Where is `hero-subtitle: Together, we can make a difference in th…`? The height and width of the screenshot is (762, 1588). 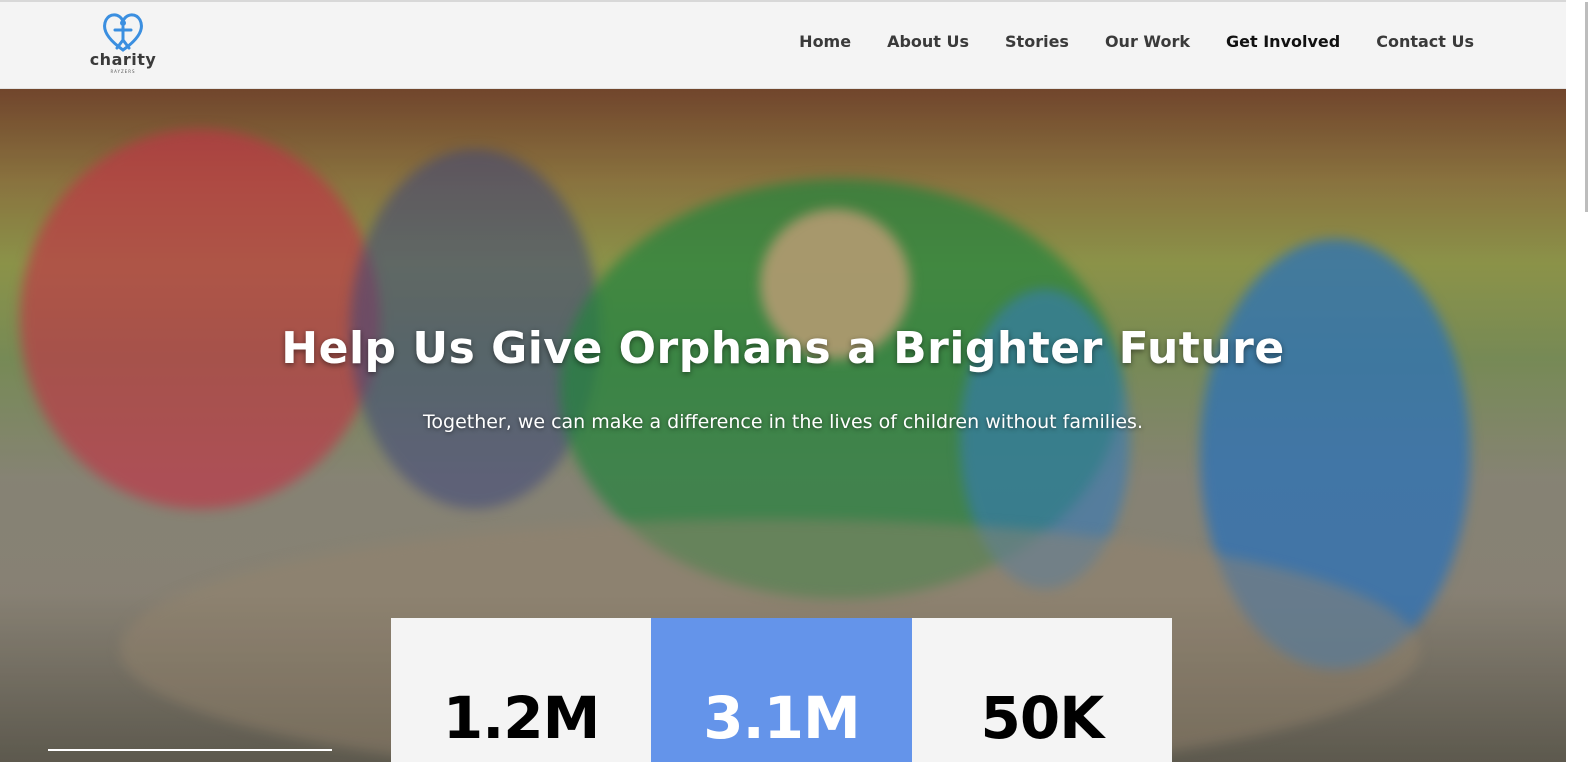 hero-subtitle: Together, we can make a difference in th… is located at coordinates (783, 422).